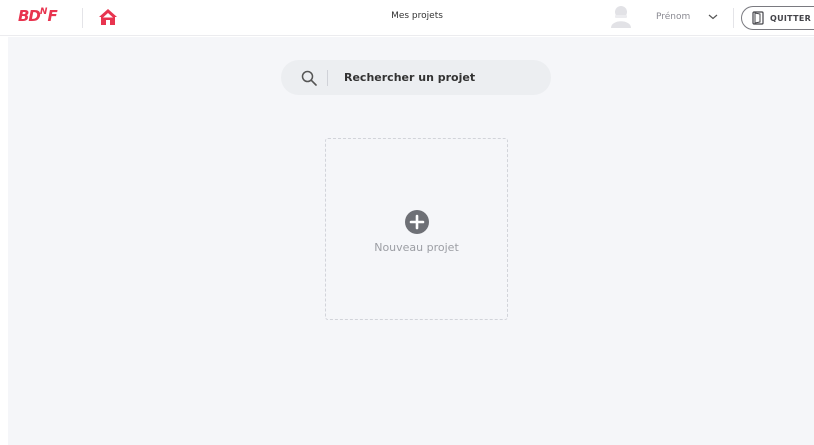 This screenshot has height=445, width=814. I want to click on page-title: Mes projets, so click(417, 16).